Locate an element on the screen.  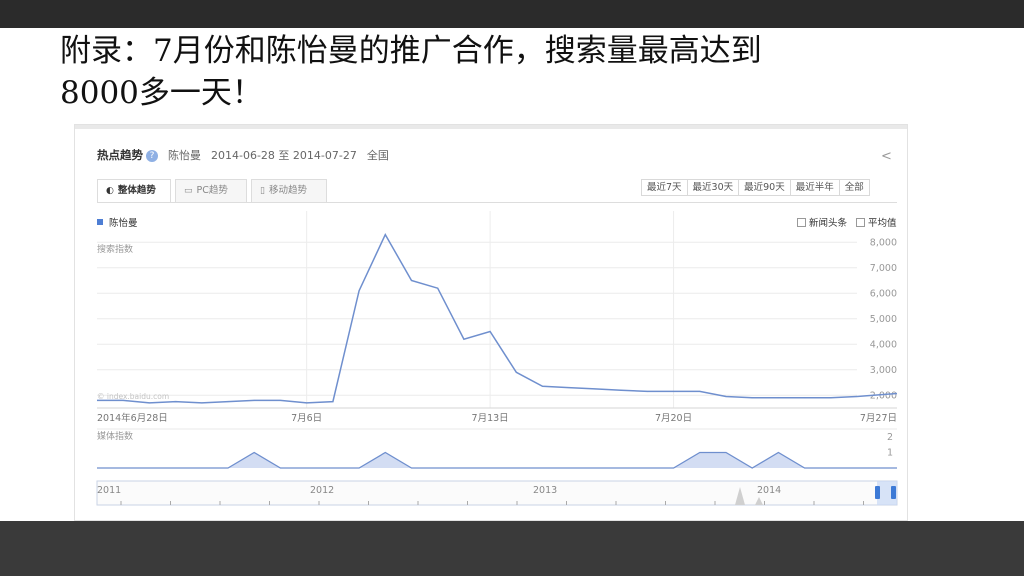
slide-title-line-1: 附录：7月份和陈怡曼的推广合作，搜索量最高达到 is located at coordinates (411, 51).